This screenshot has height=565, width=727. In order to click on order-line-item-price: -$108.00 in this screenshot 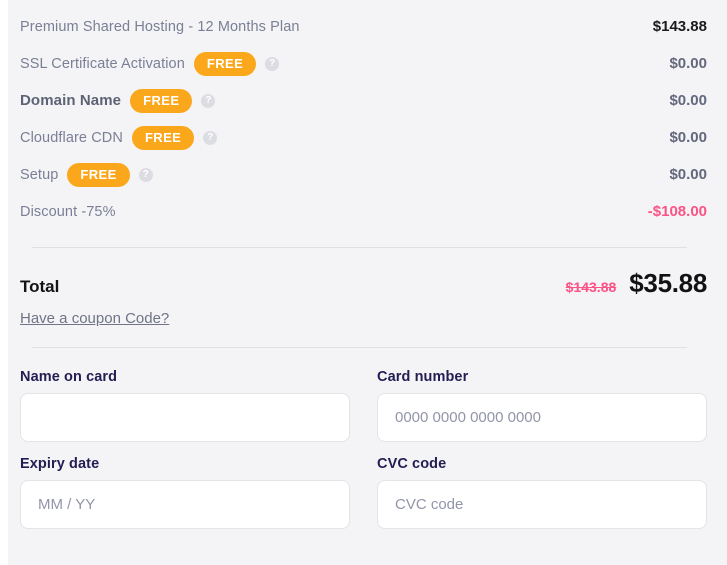, I will do `click(677, 211)`.